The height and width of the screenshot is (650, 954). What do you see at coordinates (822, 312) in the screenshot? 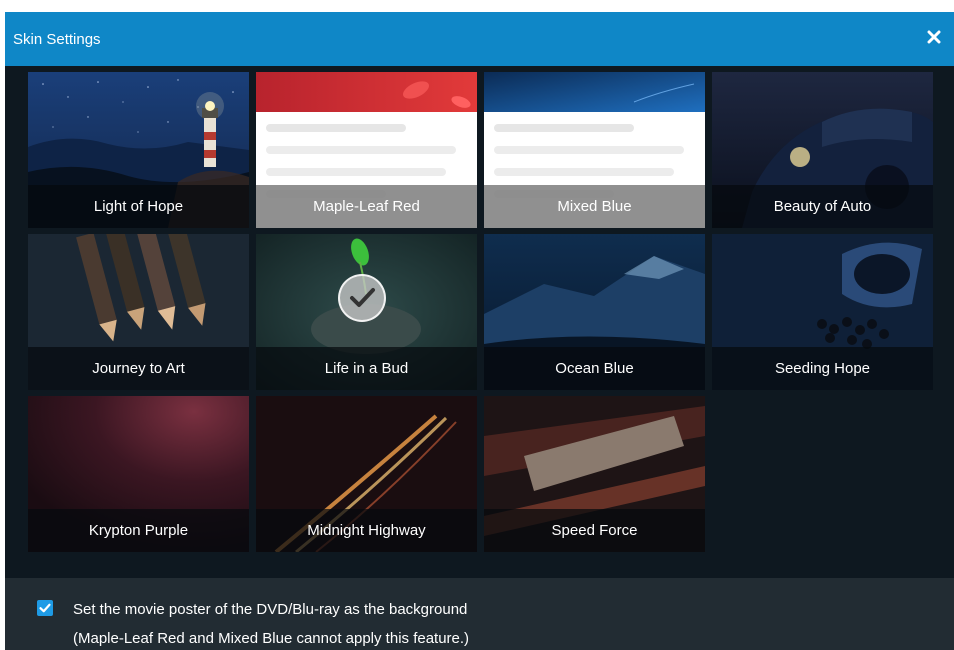
I see `skin-tile-seeding-hope: Seeding Hope` at bounding box center [822, 312].